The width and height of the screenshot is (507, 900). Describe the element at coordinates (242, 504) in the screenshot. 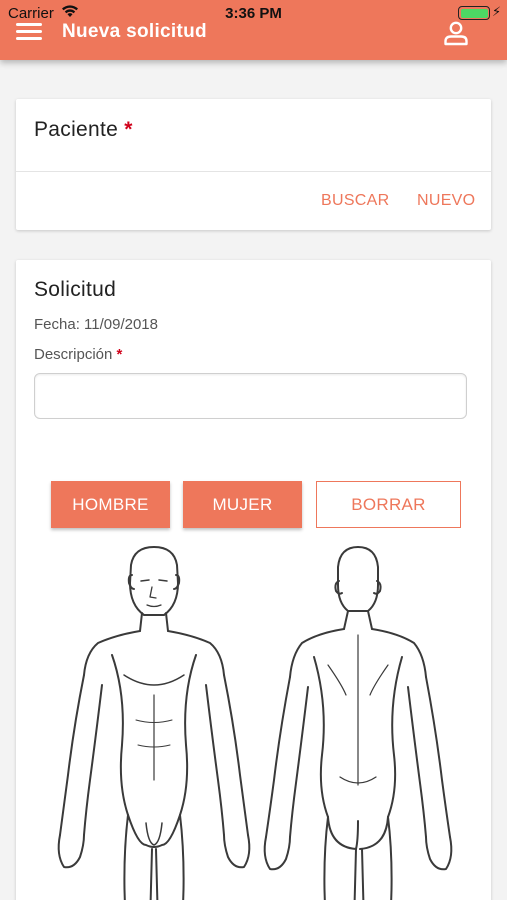

I see `mujer-button: MUJER` at that location.